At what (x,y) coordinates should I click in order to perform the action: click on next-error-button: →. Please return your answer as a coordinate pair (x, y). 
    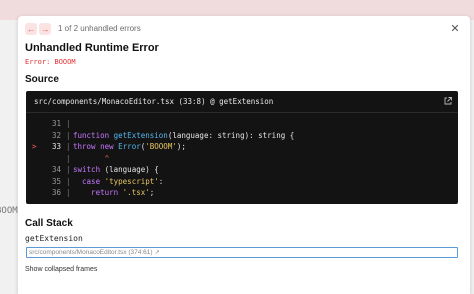
    Looking at the image, I should click on (45, 29).